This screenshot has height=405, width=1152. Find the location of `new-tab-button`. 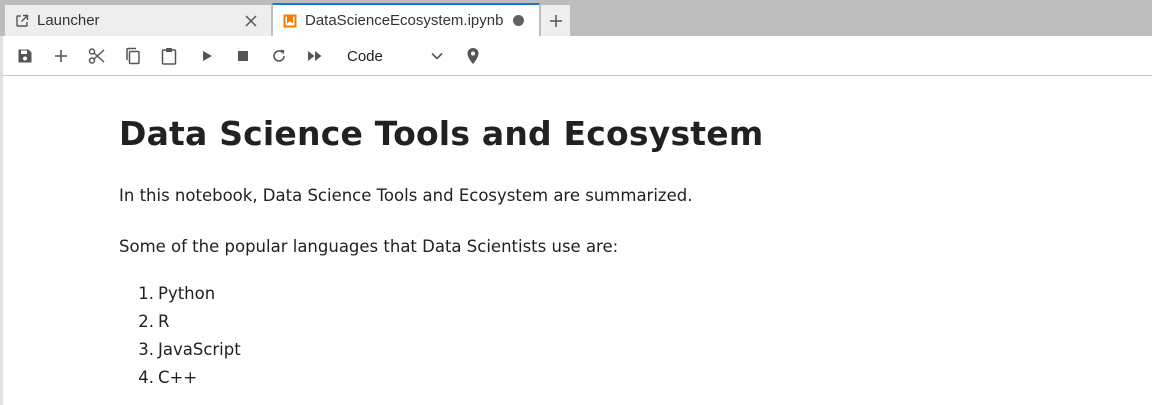

new-tab-button is located at coordinates (555, 20).